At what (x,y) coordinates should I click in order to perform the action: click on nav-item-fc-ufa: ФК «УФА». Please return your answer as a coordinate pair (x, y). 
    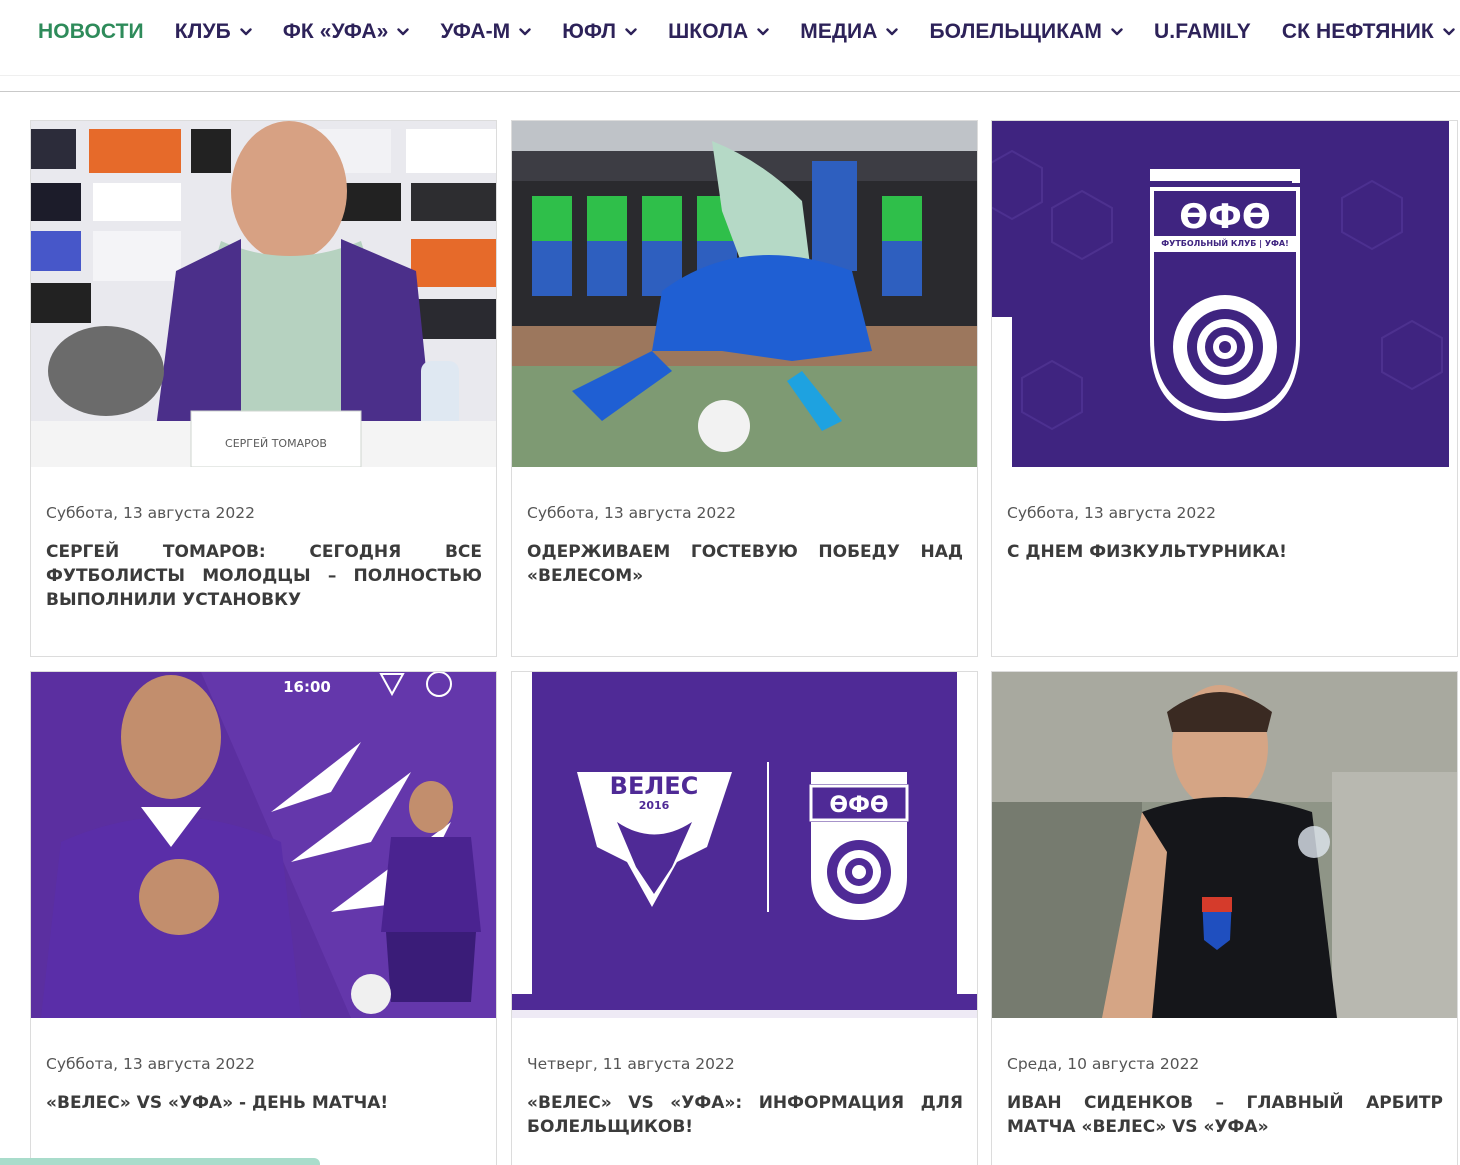
    Looking at the image, I should click on (346, 32).